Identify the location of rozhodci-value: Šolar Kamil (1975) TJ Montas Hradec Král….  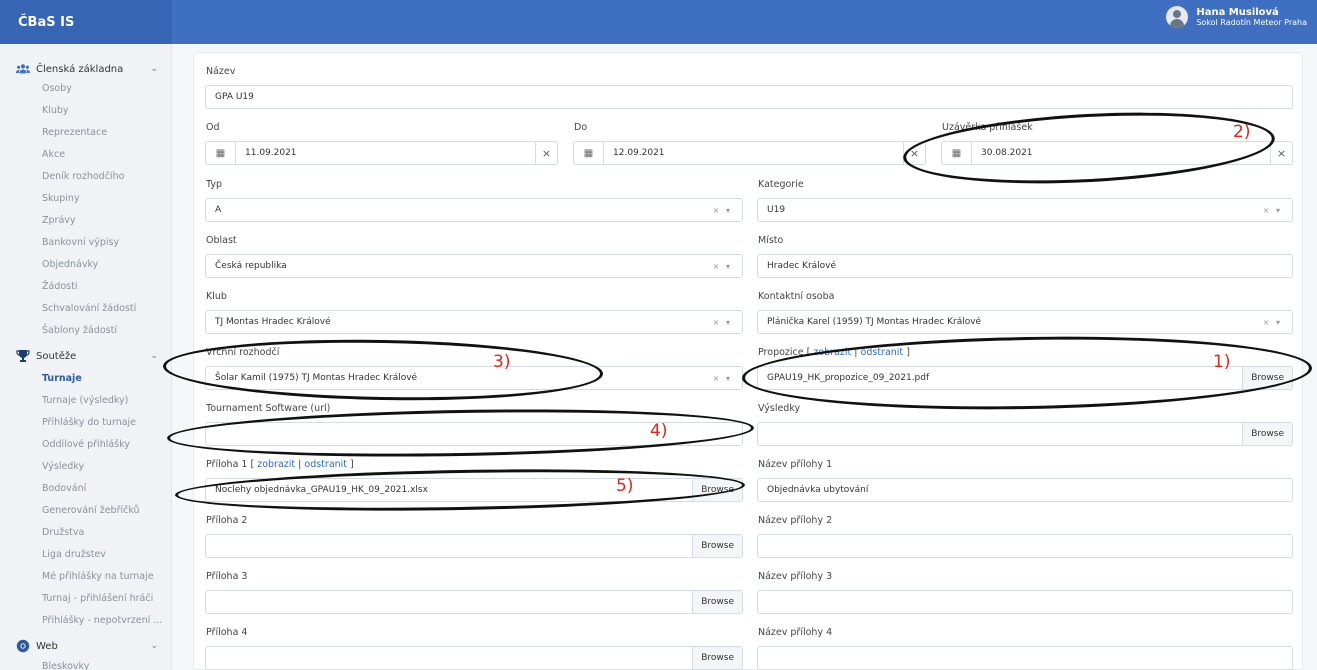
(316, 378).